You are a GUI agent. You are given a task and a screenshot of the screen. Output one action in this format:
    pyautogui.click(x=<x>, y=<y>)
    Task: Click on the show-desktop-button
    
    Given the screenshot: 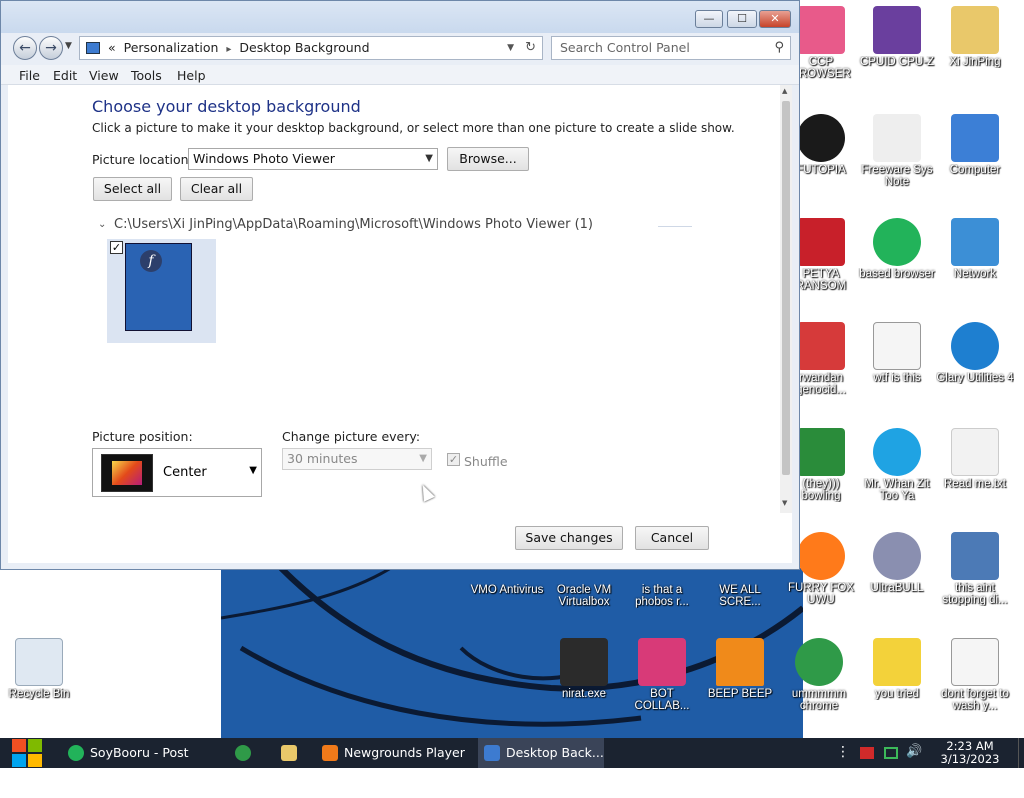 What is the action you would take?
    pyautogui.click(x=1021, y=753)
    